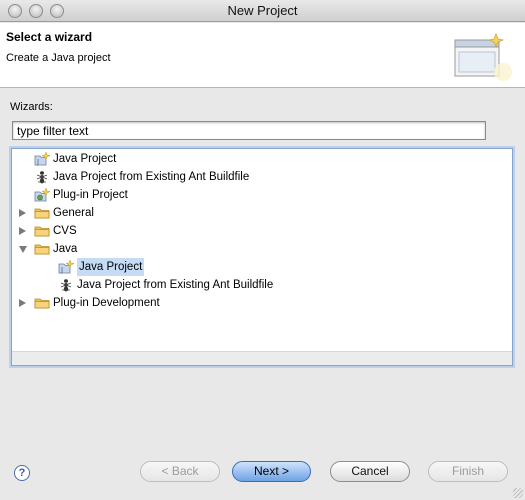 The image size is (525, 500). I want to click on plugin-project-icon, so click(42, 194).